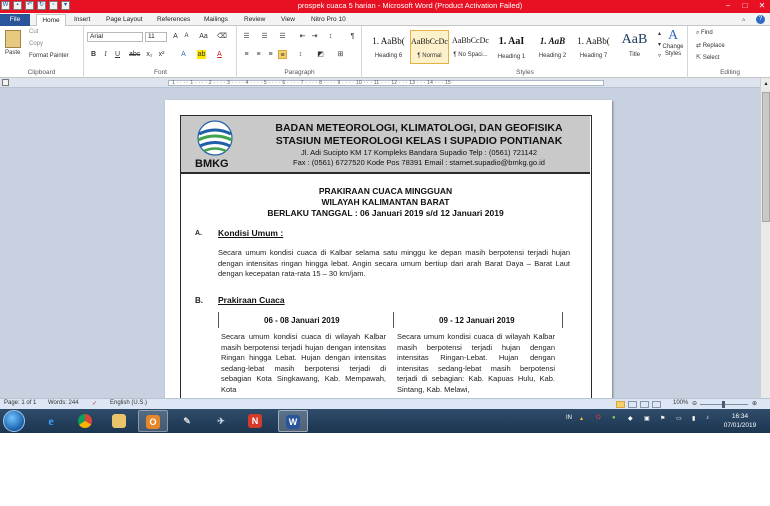 The width and height of the screenshot is (770, 506). Describe the element at coordinates (662, 418) in the screenshot. I see `tray-flag-icon: ⚑` at that location.